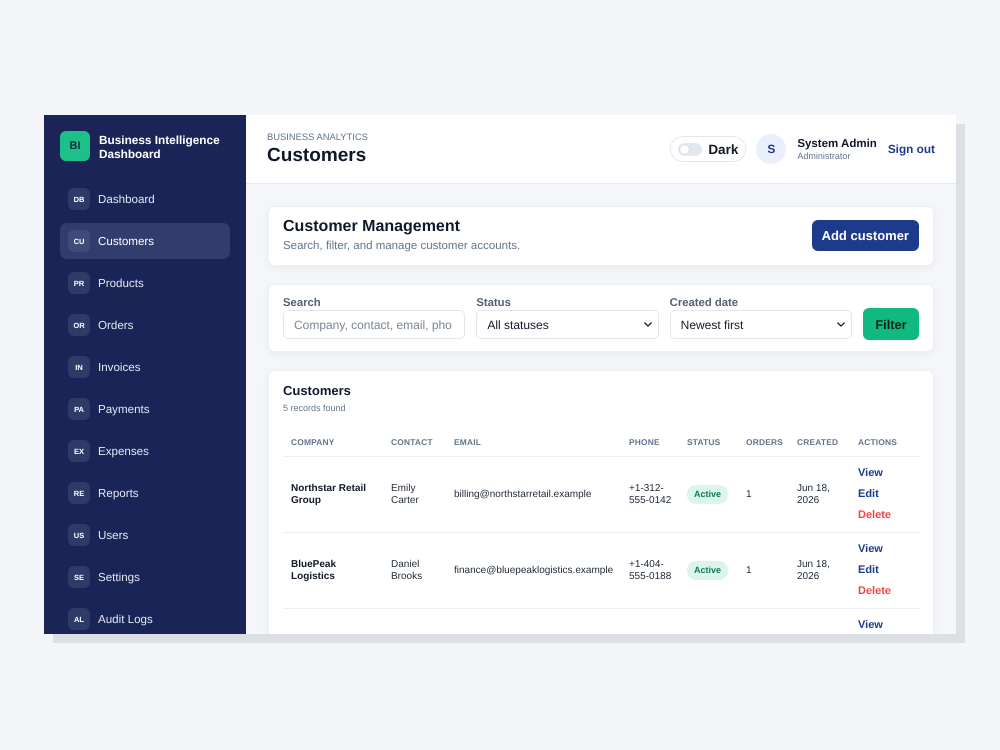 Image resolution: width=1000 pixels, height=750 pixels. I want to click on column-header: CREATED, so click(817, 442).